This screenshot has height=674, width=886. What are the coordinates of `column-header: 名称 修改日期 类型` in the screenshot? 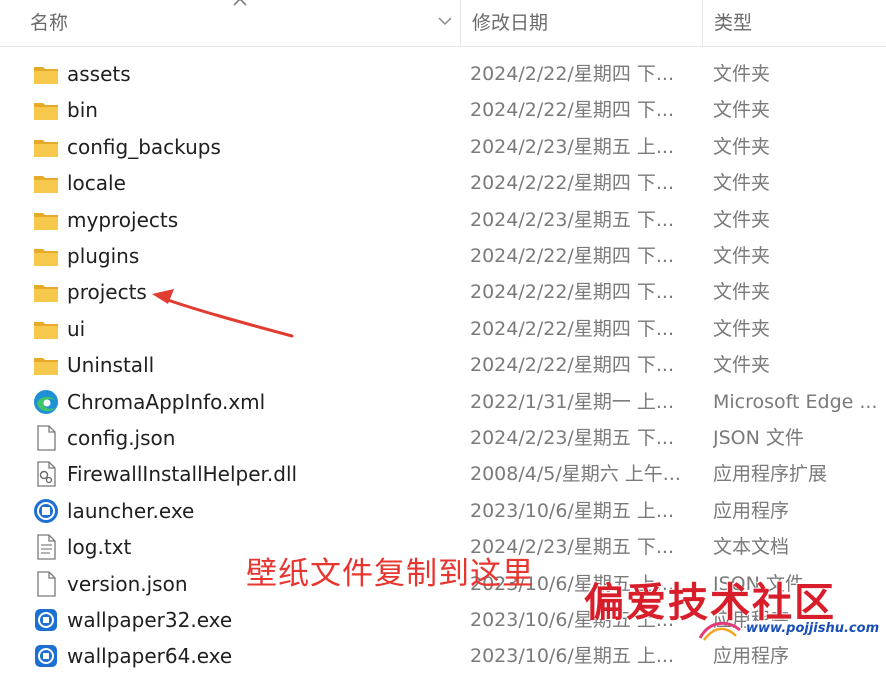 It's located at (443, 23).